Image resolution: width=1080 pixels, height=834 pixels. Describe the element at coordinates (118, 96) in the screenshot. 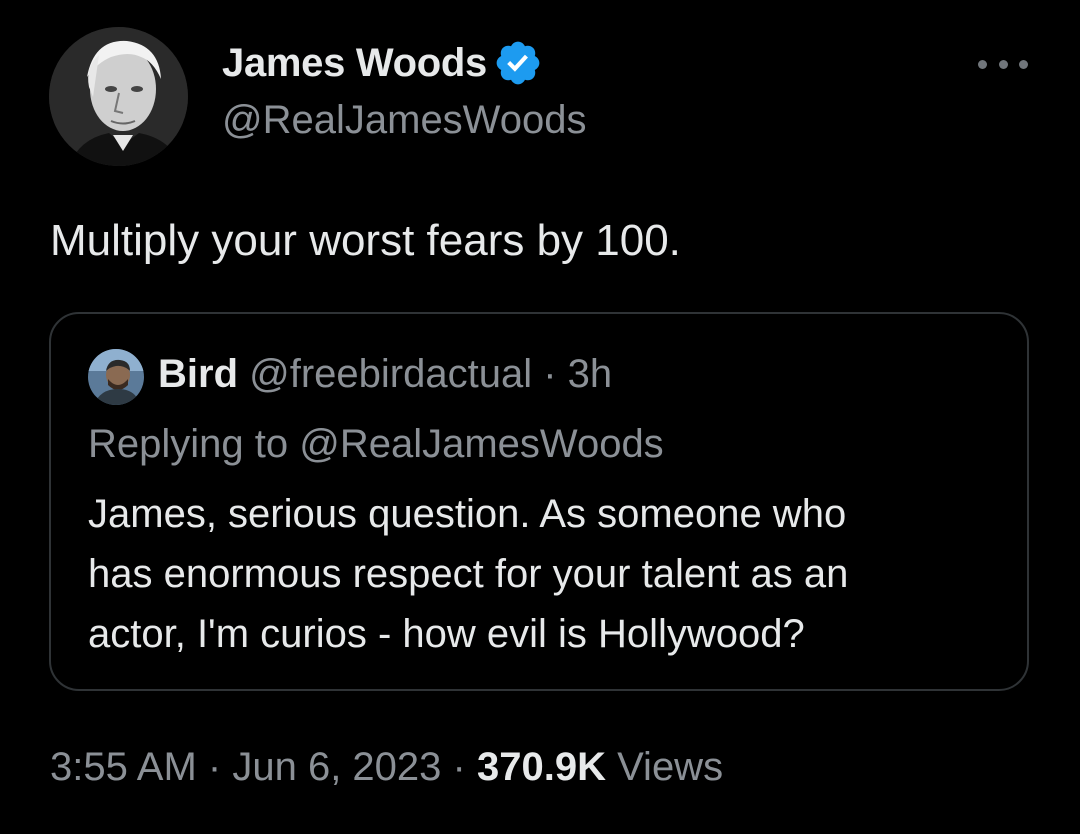

I see `author-avatar` at that location.